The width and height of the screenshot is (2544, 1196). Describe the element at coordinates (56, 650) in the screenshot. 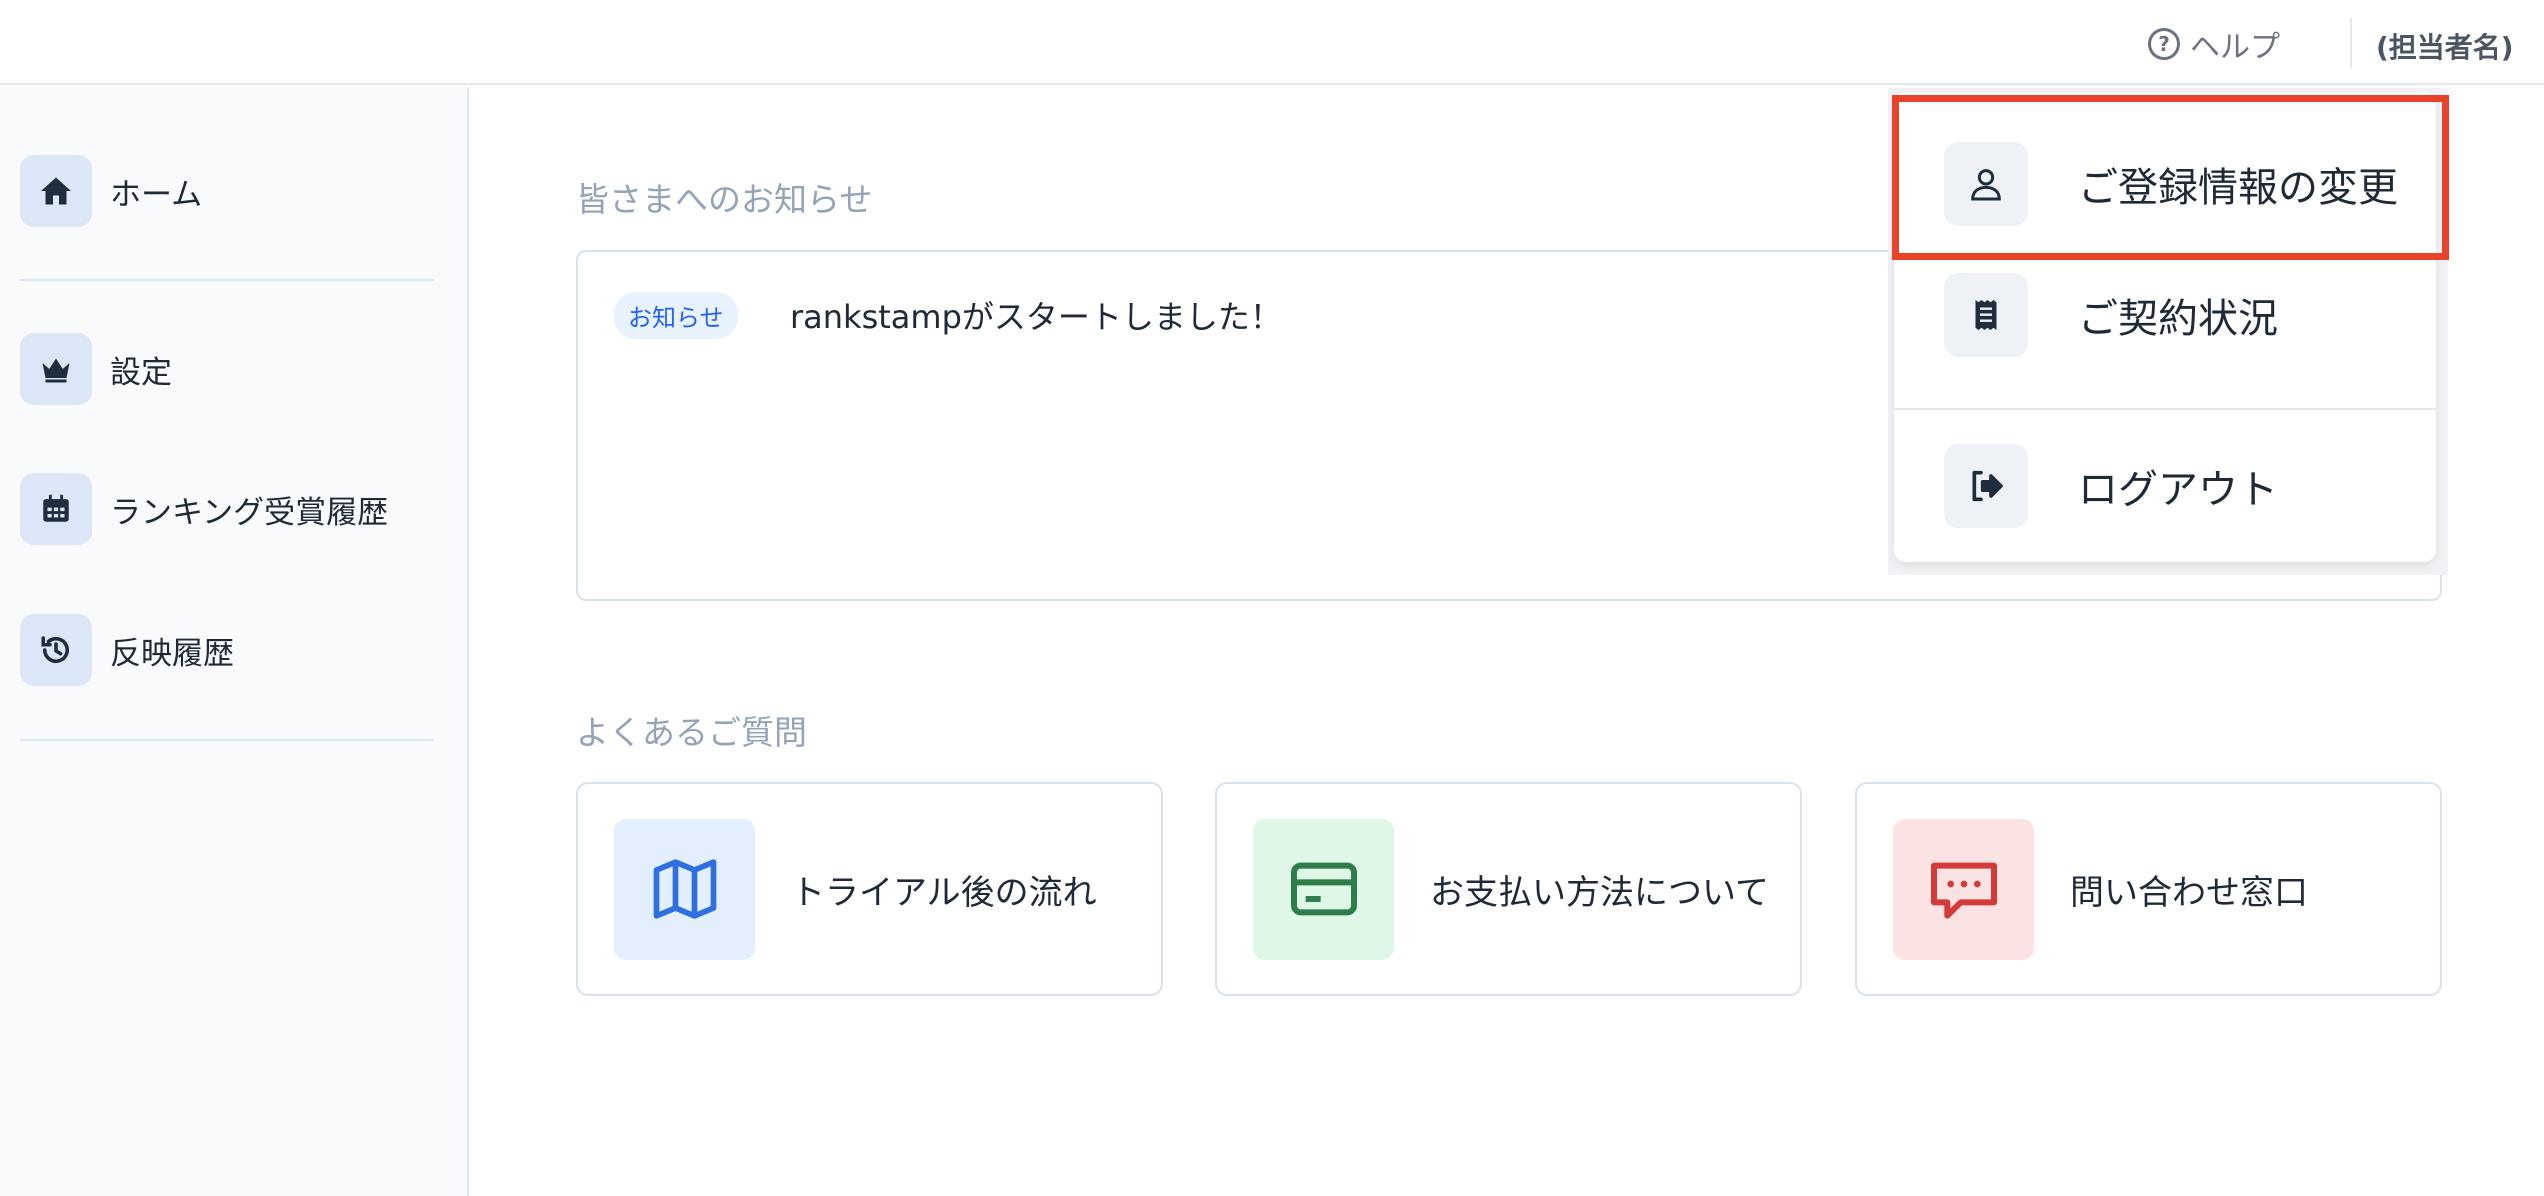

I see `history-icon` at that location.